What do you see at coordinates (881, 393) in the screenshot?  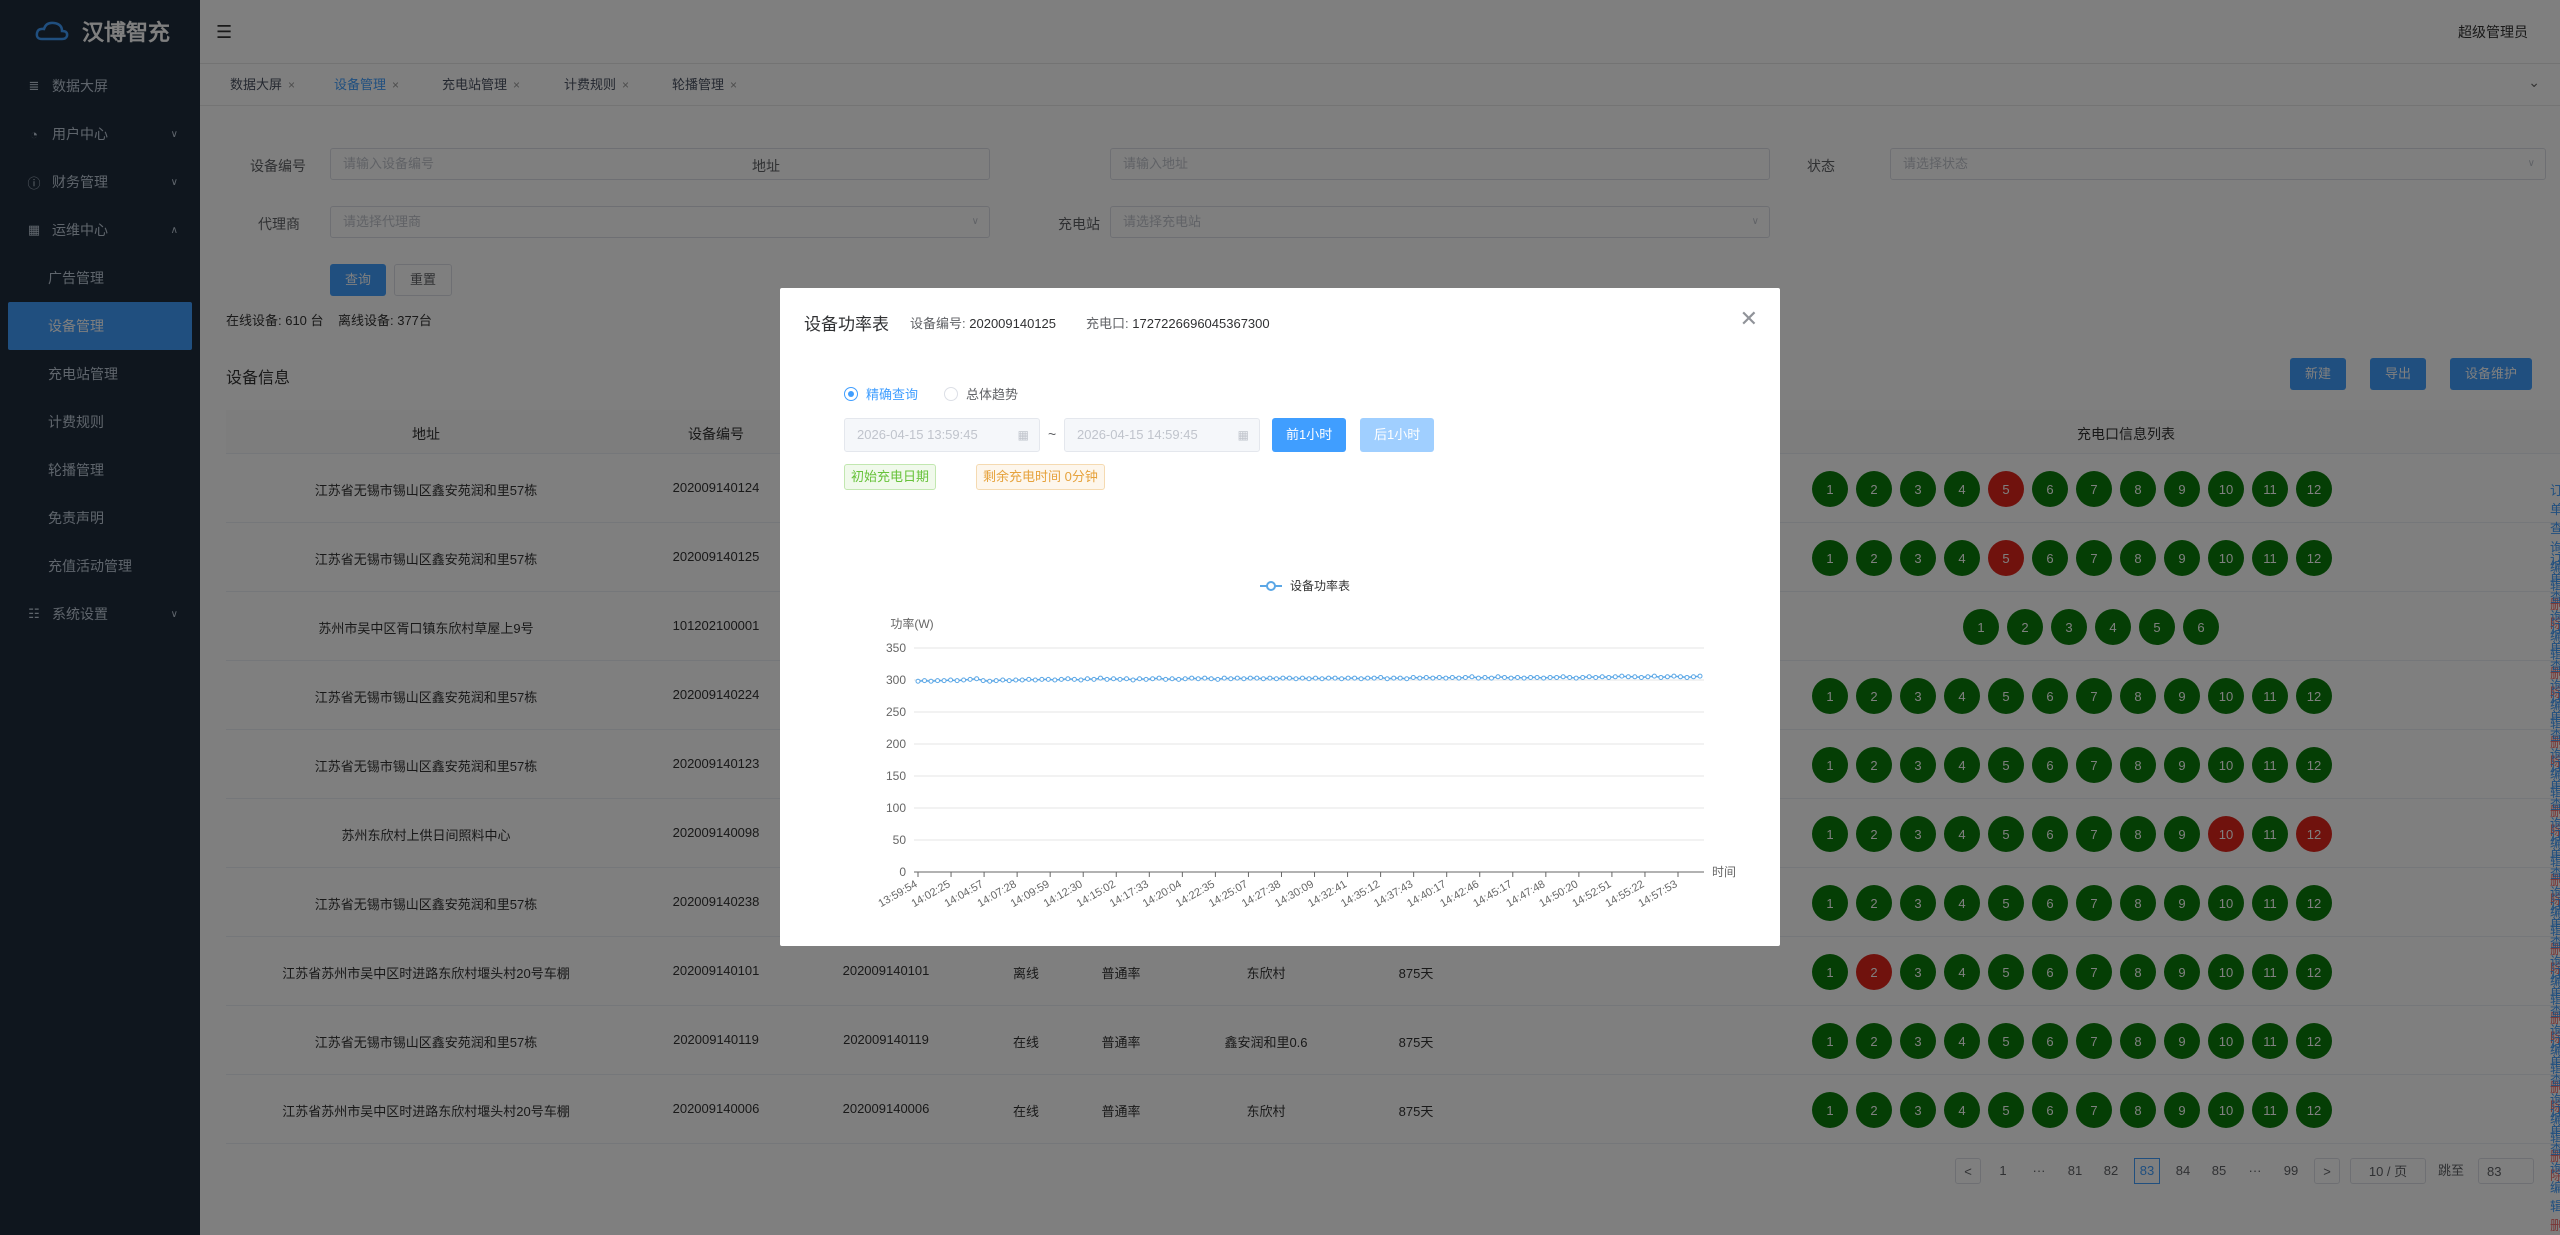 I see `radio-exact: 精确查询` at bounding box center [881, 393].